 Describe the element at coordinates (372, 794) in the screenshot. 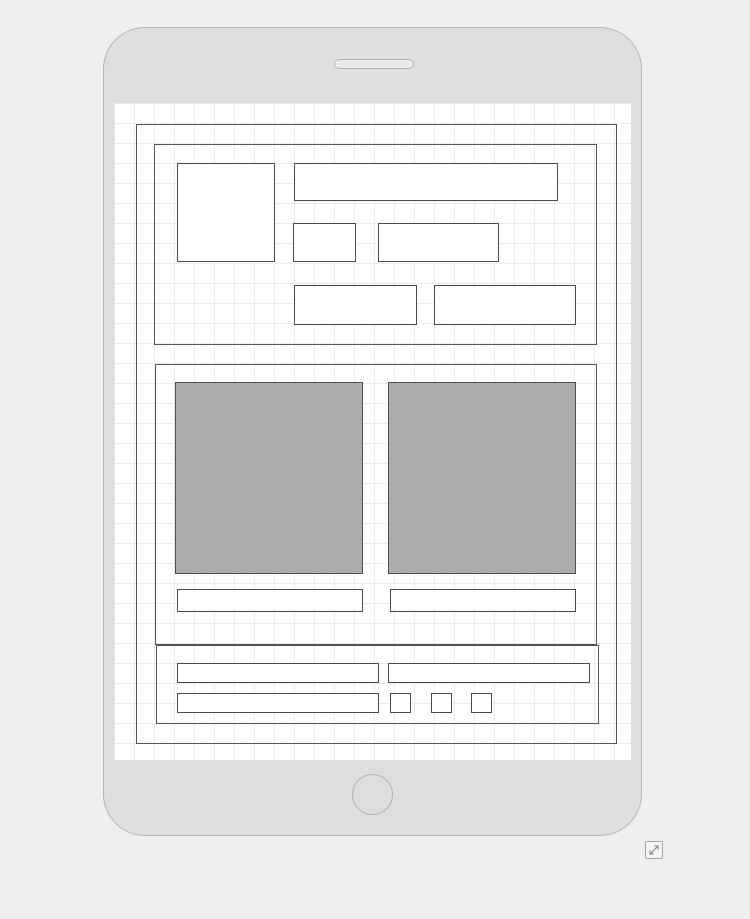

I see `home-button` at that location.